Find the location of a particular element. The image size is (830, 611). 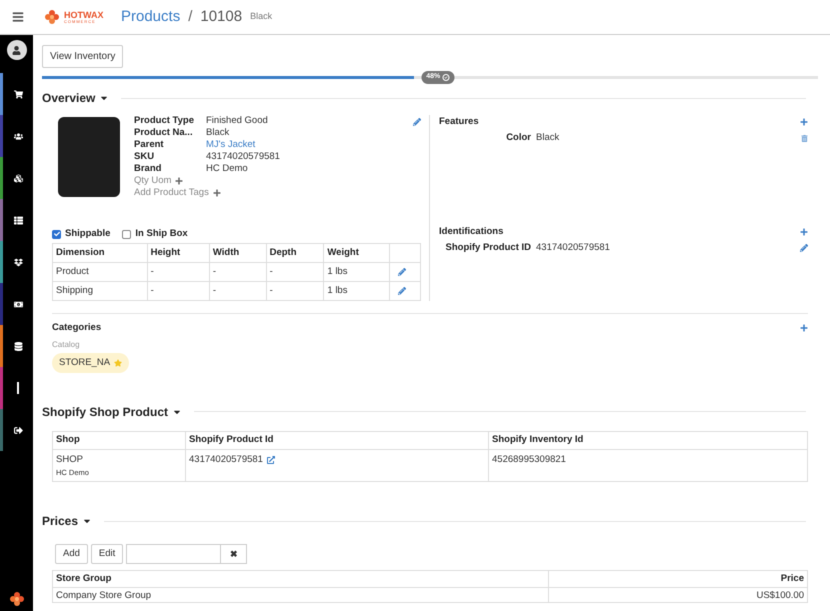

detail-label: Product Type is located at coordinates (164, 121).